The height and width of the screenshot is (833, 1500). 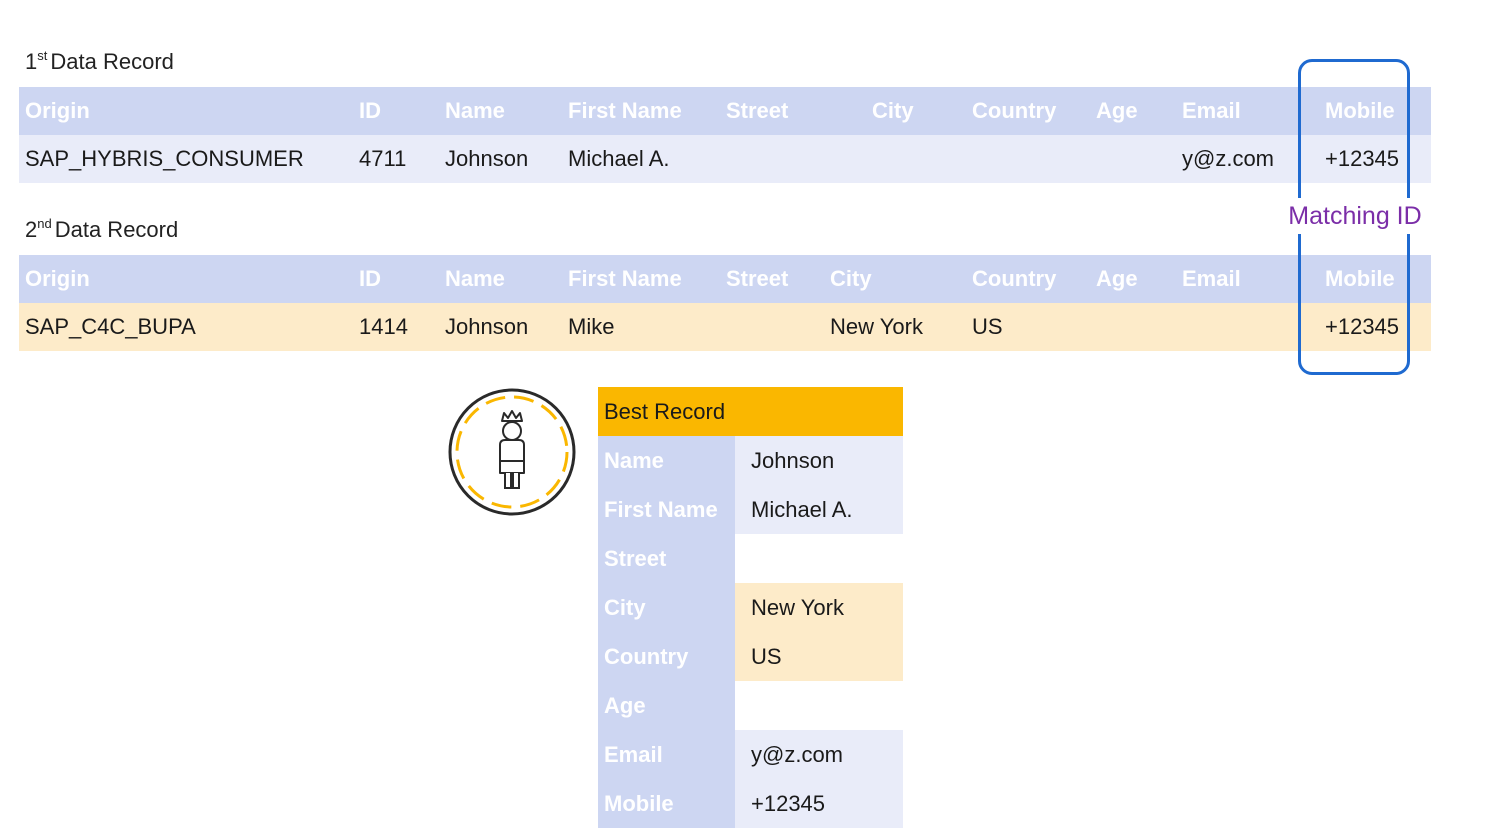 What do you see at coordinates (42, 55) in the screenshot?
I see `record1-caption-sup: st` at bounding box center [42, 55].